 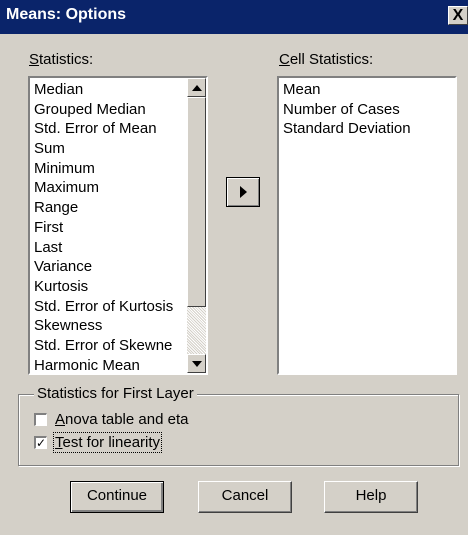 I want to click on cell-statistics-list: Mean Number of Cases Standard Deviation, so click(x=367, y=108).